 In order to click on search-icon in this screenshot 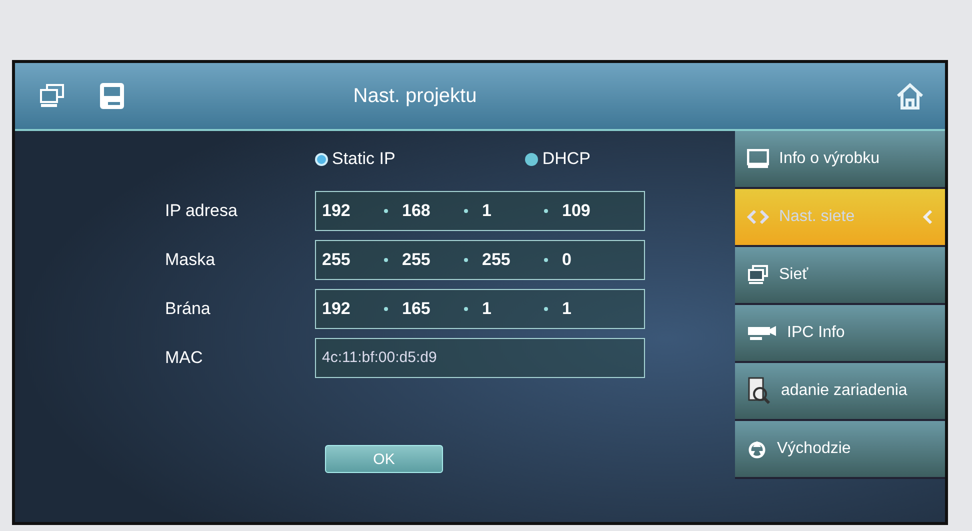, I will do `click(759, 391)`.